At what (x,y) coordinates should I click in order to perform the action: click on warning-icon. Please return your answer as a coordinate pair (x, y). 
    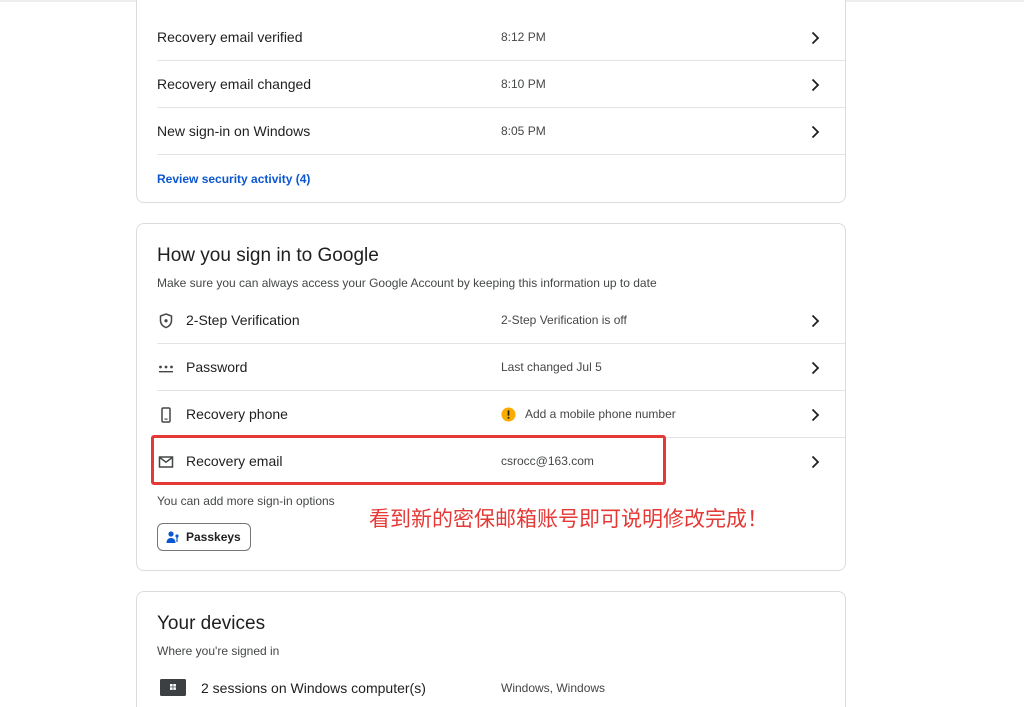
    Looking at the image, I should click on (508, 414).